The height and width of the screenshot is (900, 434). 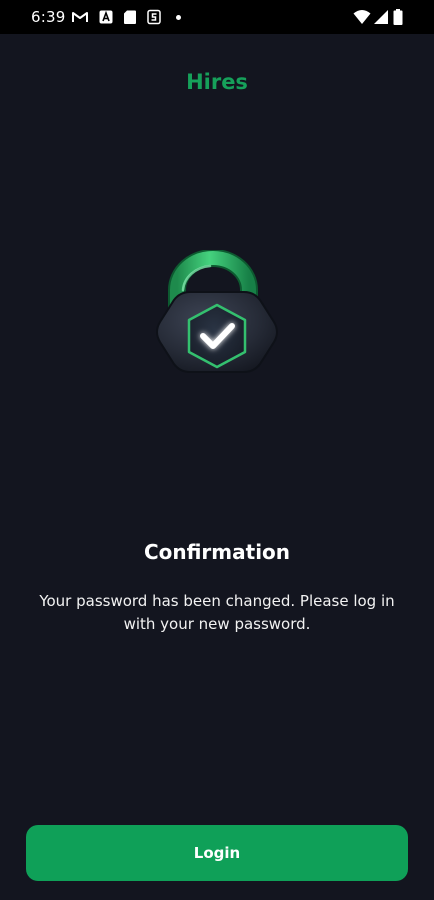 I want to click on gmail-icon, so click(x=80, y=17).